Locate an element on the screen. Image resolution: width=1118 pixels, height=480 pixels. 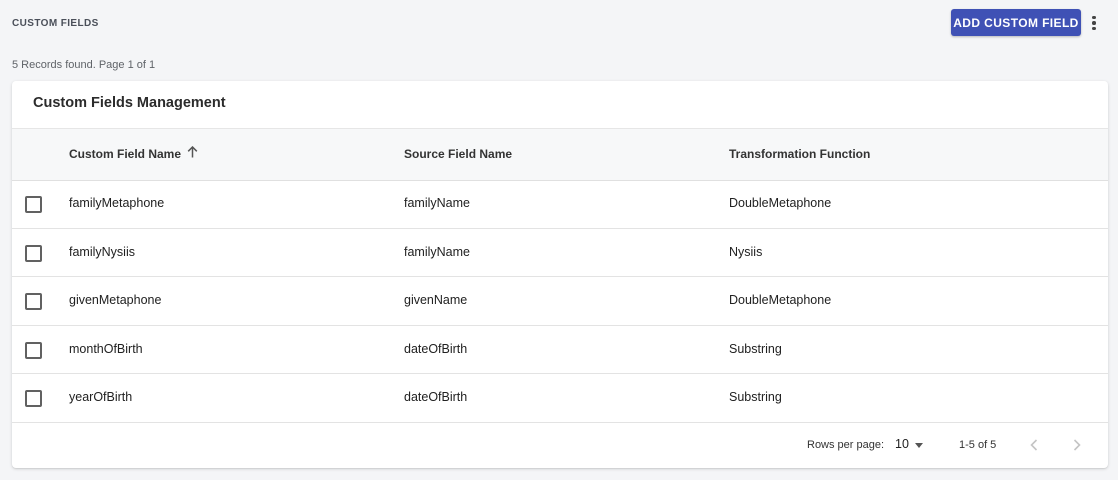
pagination-range: 1-5 of 5 is located at coordinates (978, 445).